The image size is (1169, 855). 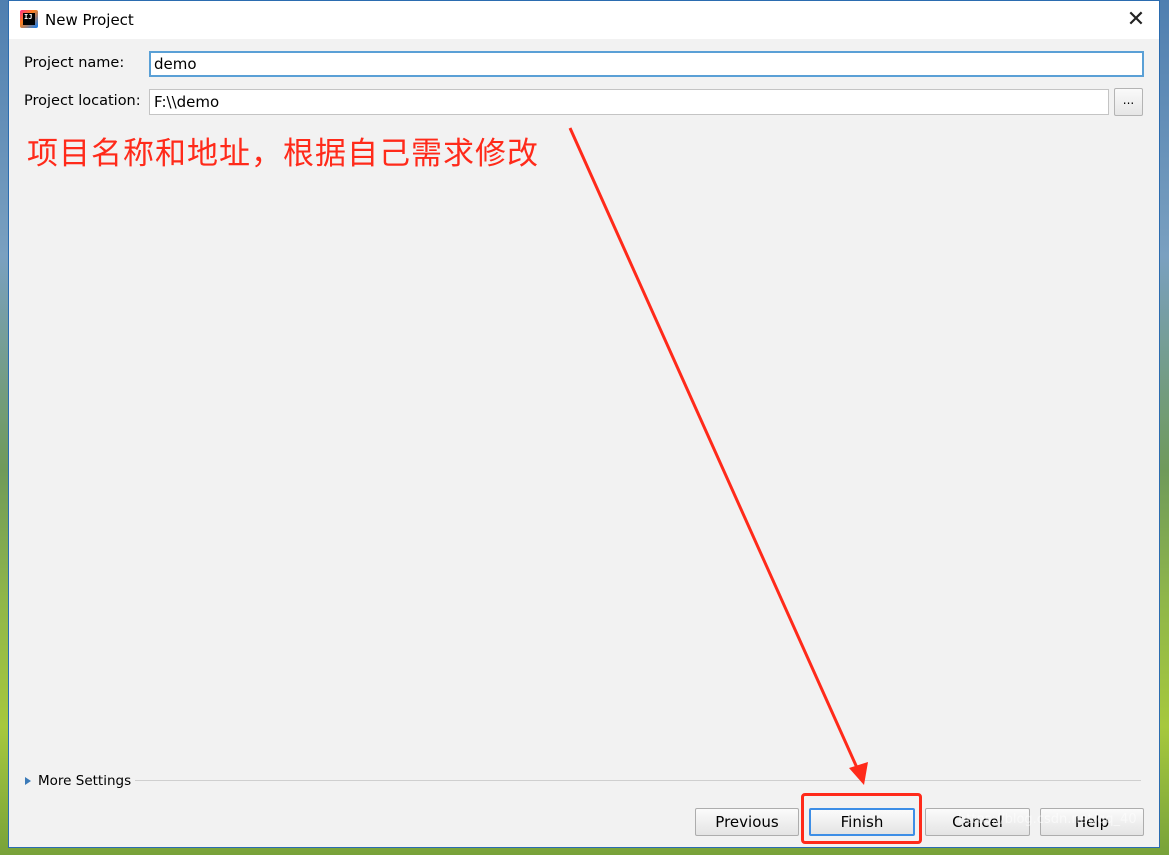 What do you see at coordinates (1047, 819) in the screenshot?
I see `watermark-text: https://blog.csdn.net/qq_40` at bounding box center [1047, 819].